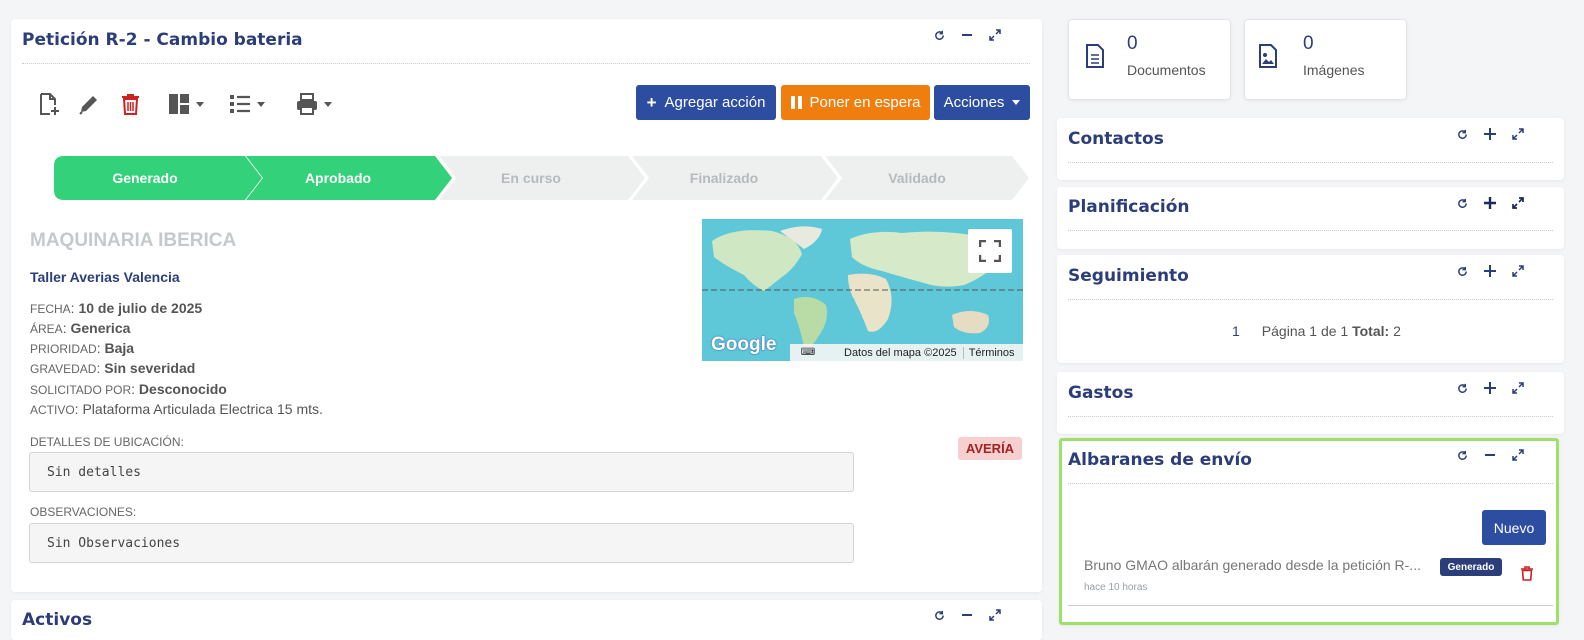 The image size is (1584, 640). I want to click on observations-field: Sin Observaciones, so click(441, 543).